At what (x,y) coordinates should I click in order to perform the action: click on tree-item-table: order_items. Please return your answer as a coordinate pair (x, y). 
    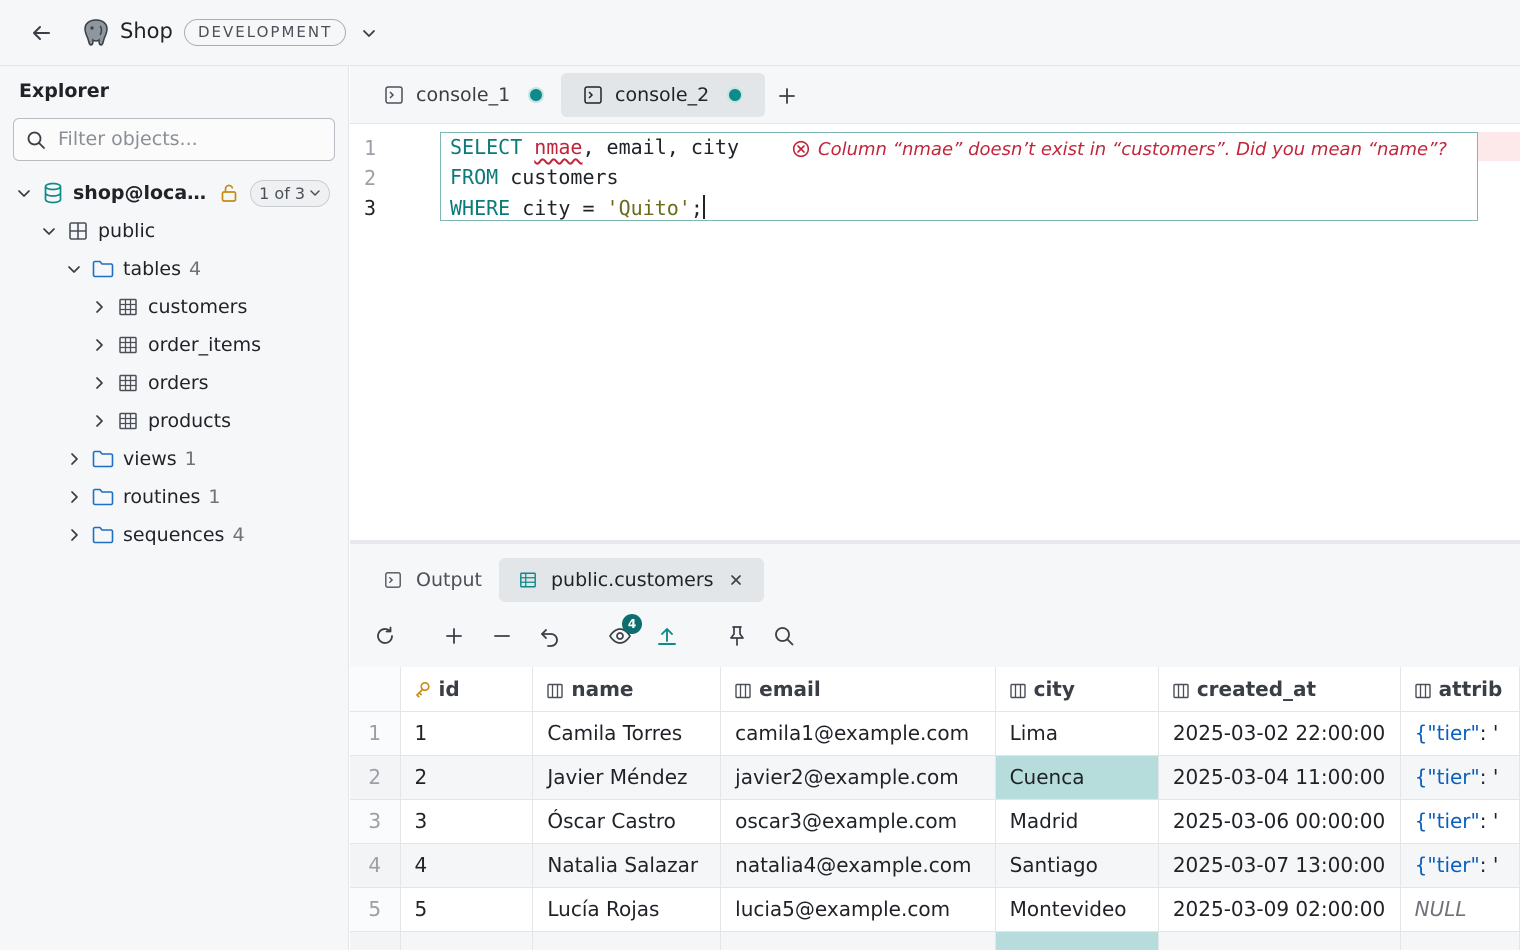
    Looking at the image, I should click on (174, 345).